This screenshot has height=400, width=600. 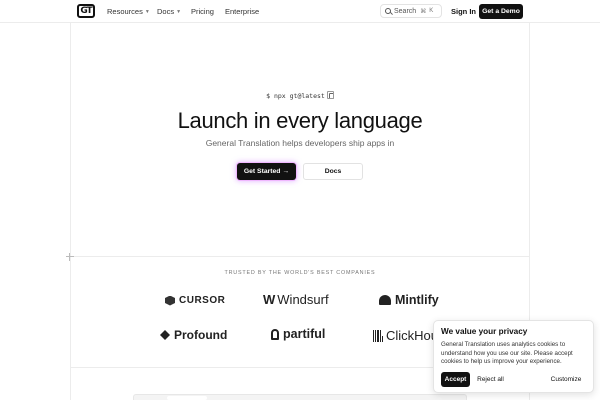 I want to click on search-button: Search ⌘ K, so click(x=411, y=11).